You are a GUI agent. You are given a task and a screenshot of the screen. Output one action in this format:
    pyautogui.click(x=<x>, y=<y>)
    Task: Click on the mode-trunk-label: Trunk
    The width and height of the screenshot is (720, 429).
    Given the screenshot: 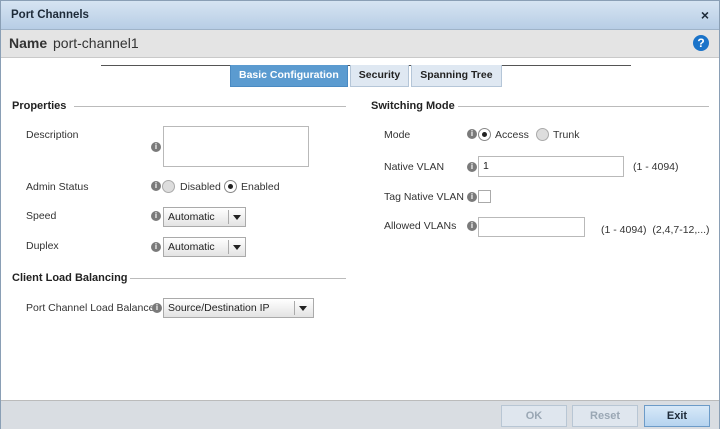 What is the action you would take?
    pyautogui.click(x=566, y=135)
    